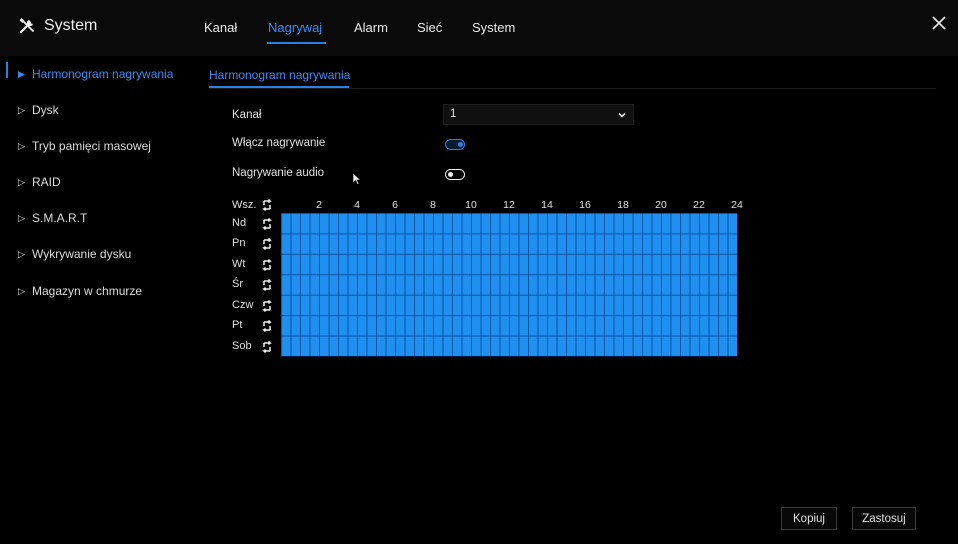 The image size is (958, 544). Describe the element at coordinates (60, 218) in the screenshot. I see `sidebar-item-label: S.M.A.R.T` at that location.